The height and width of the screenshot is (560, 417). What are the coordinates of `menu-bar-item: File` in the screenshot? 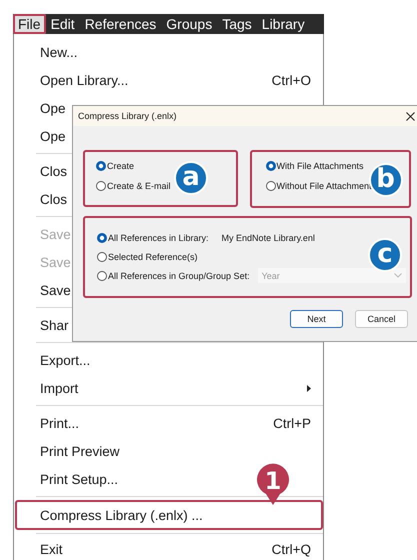 It's located at (29, 24).